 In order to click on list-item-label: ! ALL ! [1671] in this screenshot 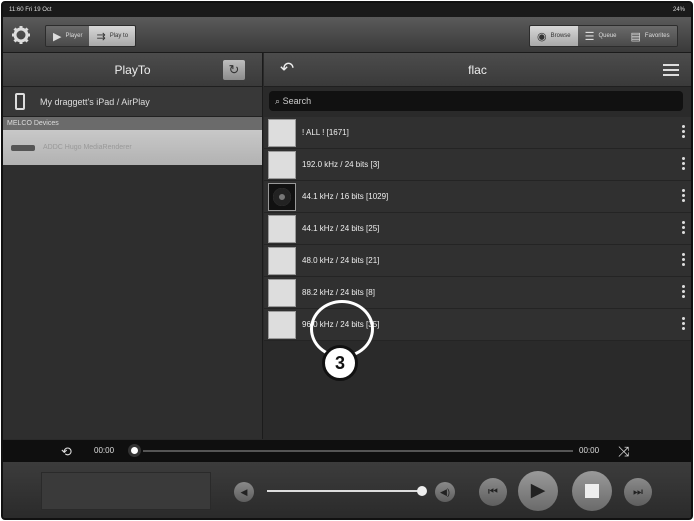, I will do `click(325, 132)`.